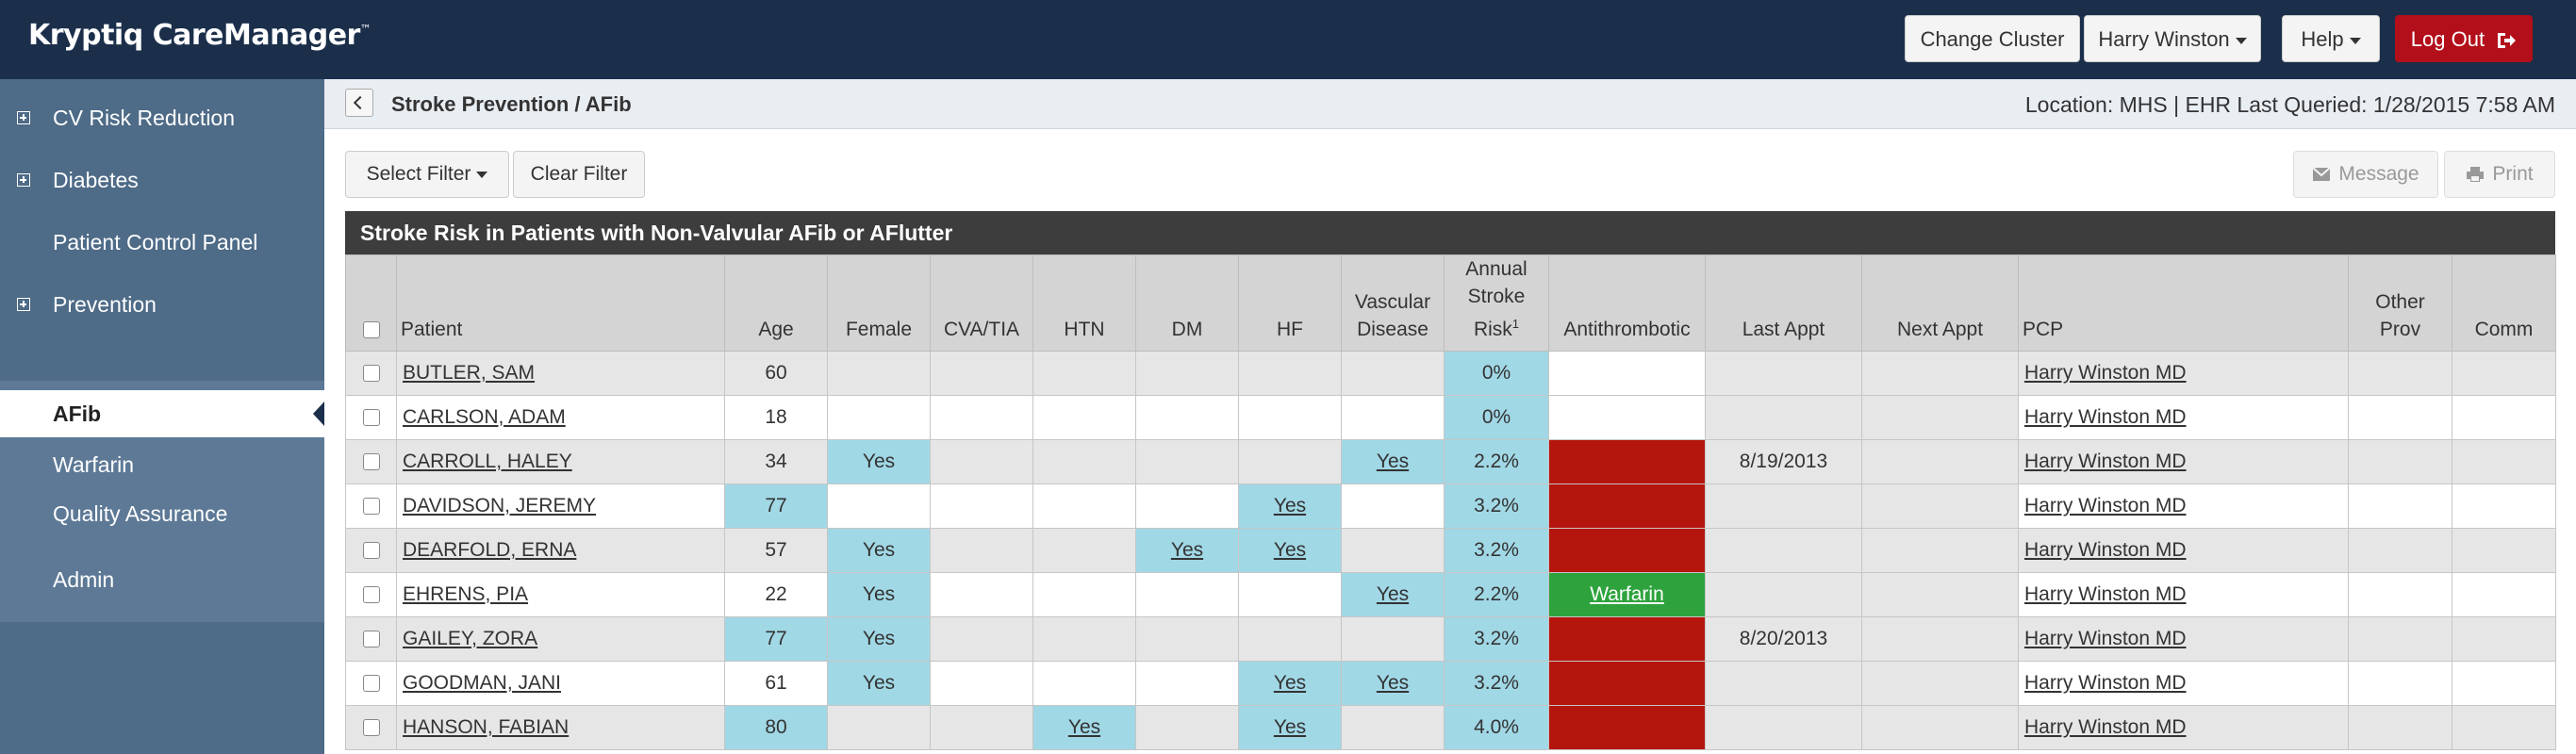 The height and width of the screenshot is (754, 2576). Describe the element at coordinates (2400, 728) in the screenshot. I see `other-prov-cell` at that location.